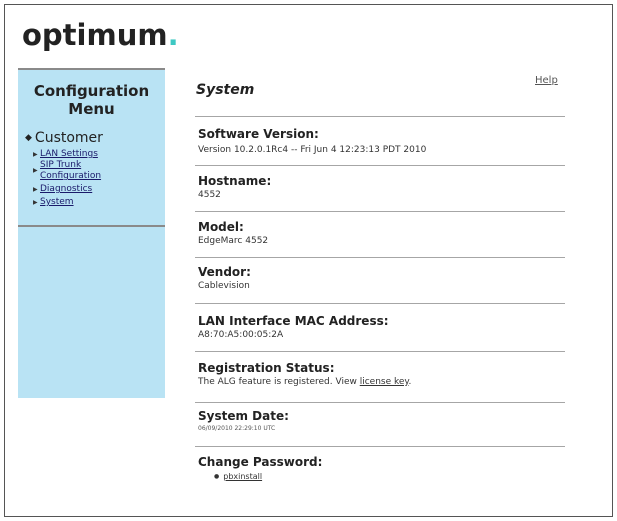 This screenshot has width=617, height=521. Describe the element at coordinates (68, 138) in the screenshot. I see `customer-label: Customer` at that location.